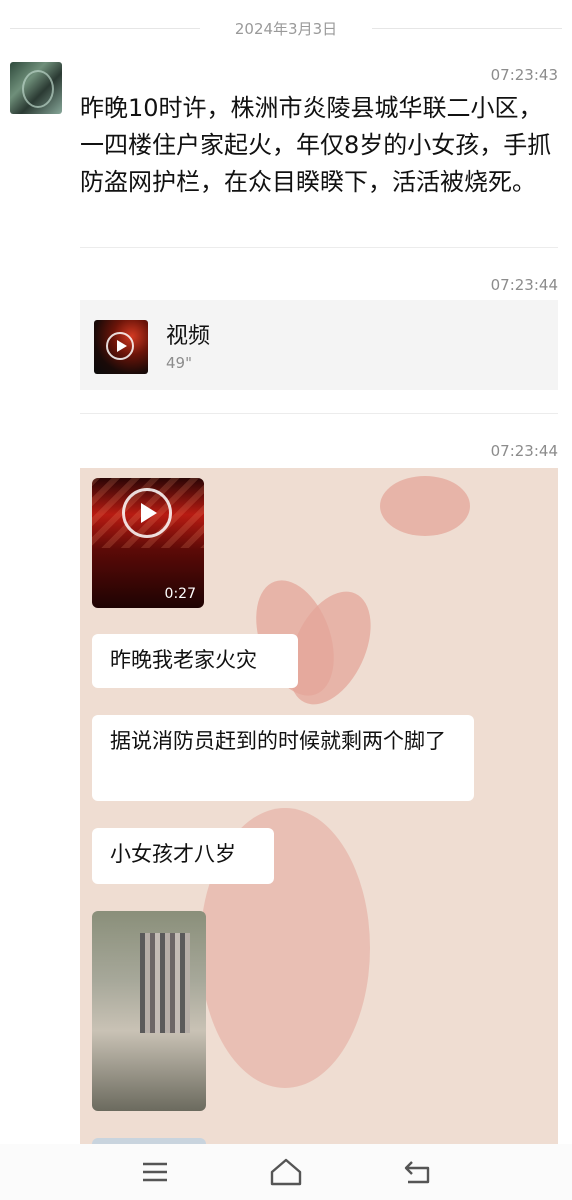 The width and height of the screenshot is (572, 1200). Describe the element at coordinates (195, 661) in the screenshot. I see `chat-bubble: 昨晚我老家火灾` at that location.